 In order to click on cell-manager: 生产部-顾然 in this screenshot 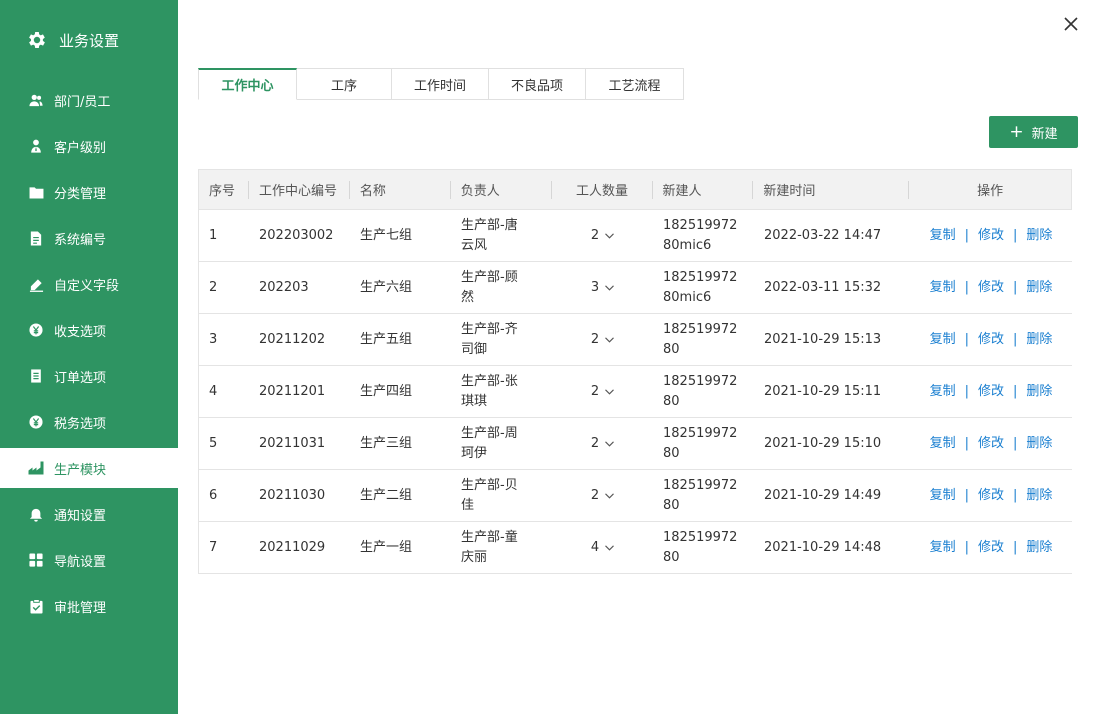, I will do `click(489, 287)`.